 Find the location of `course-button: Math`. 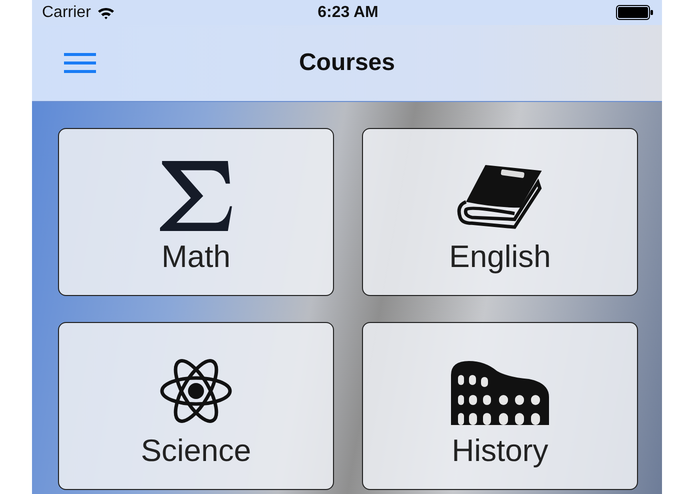

course-button: Math is located at coordinates (196, 212).